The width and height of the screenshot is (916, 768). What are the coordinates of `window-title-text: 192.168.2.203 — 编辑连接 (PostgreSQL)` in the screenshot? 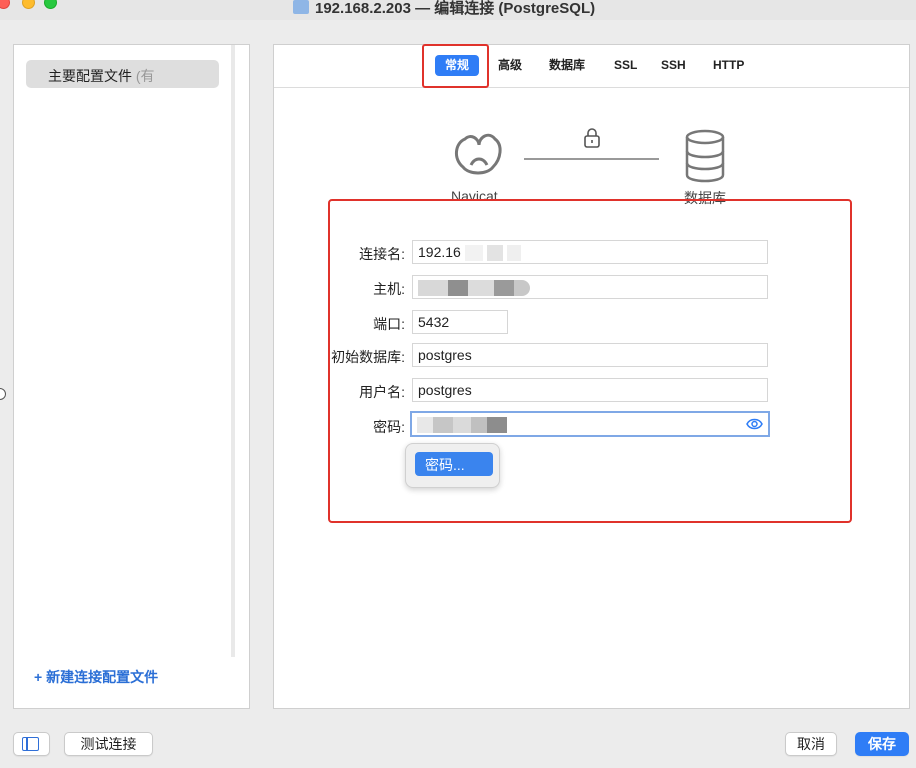 It's located at (455, 8).